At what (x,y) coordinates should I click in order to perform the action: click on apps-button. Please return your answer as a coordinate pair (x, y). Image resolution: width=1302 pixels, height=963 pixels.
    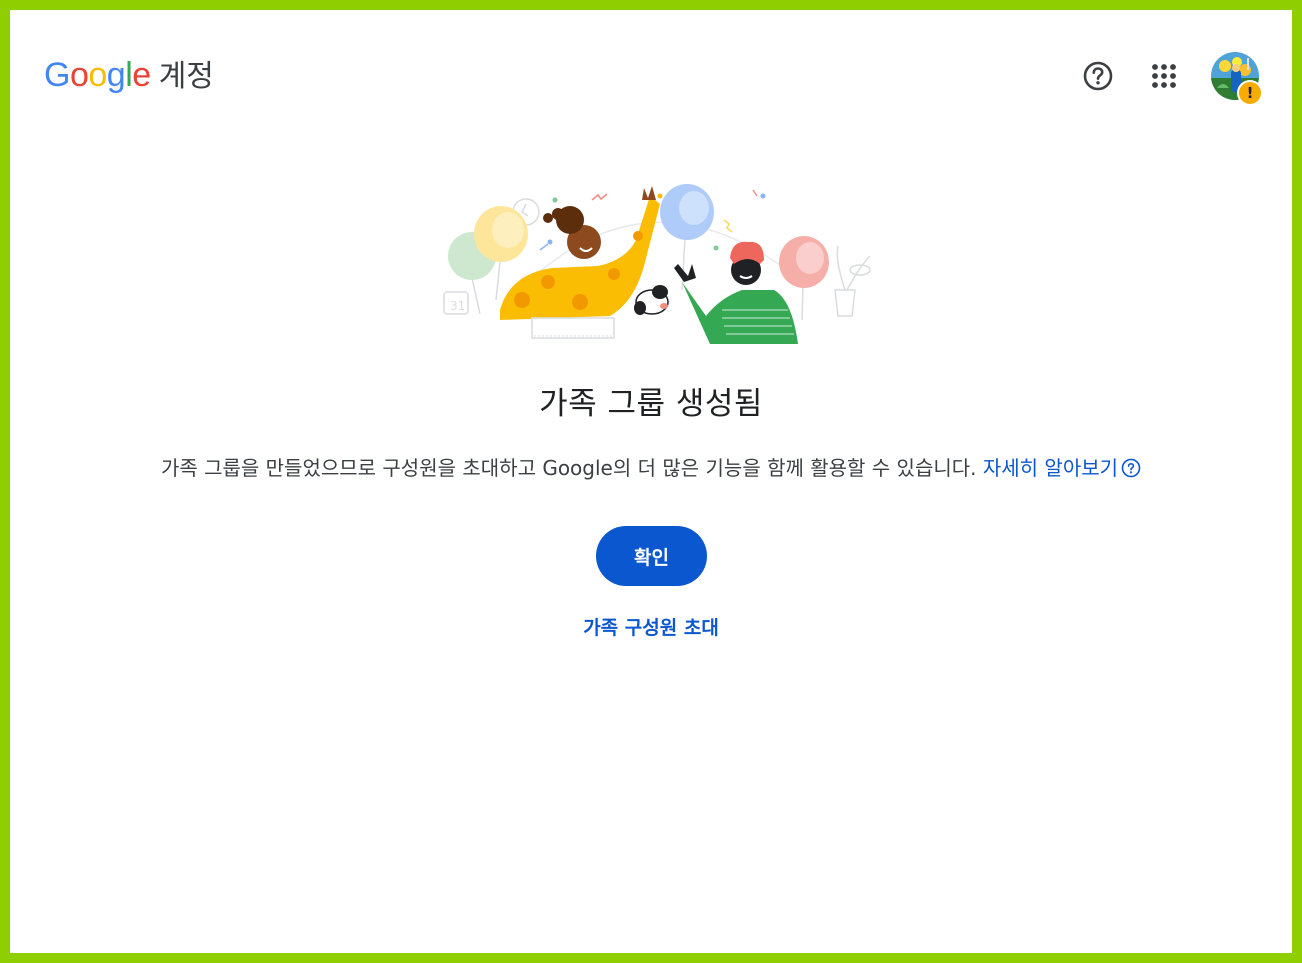
    Looking at the image, I should click on (1164, 76).